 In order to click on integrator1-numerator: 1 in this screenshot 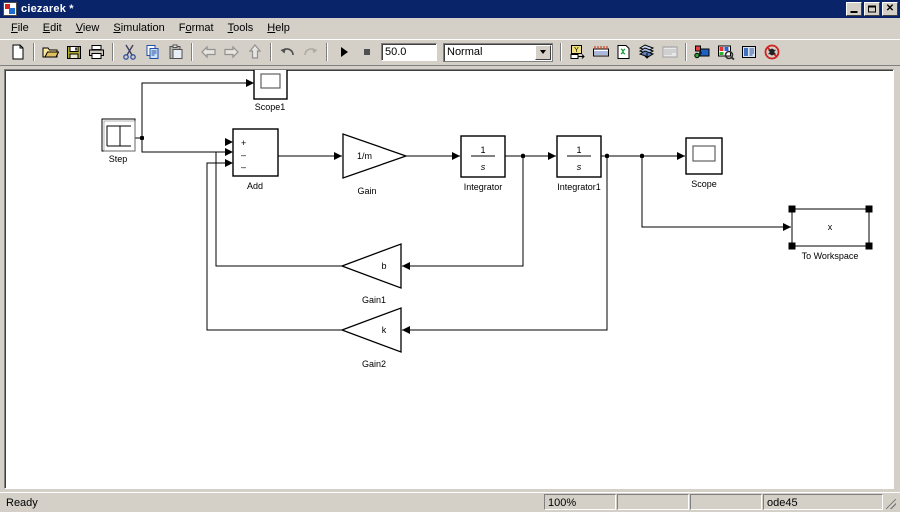, I will do `click(578, 150)`.